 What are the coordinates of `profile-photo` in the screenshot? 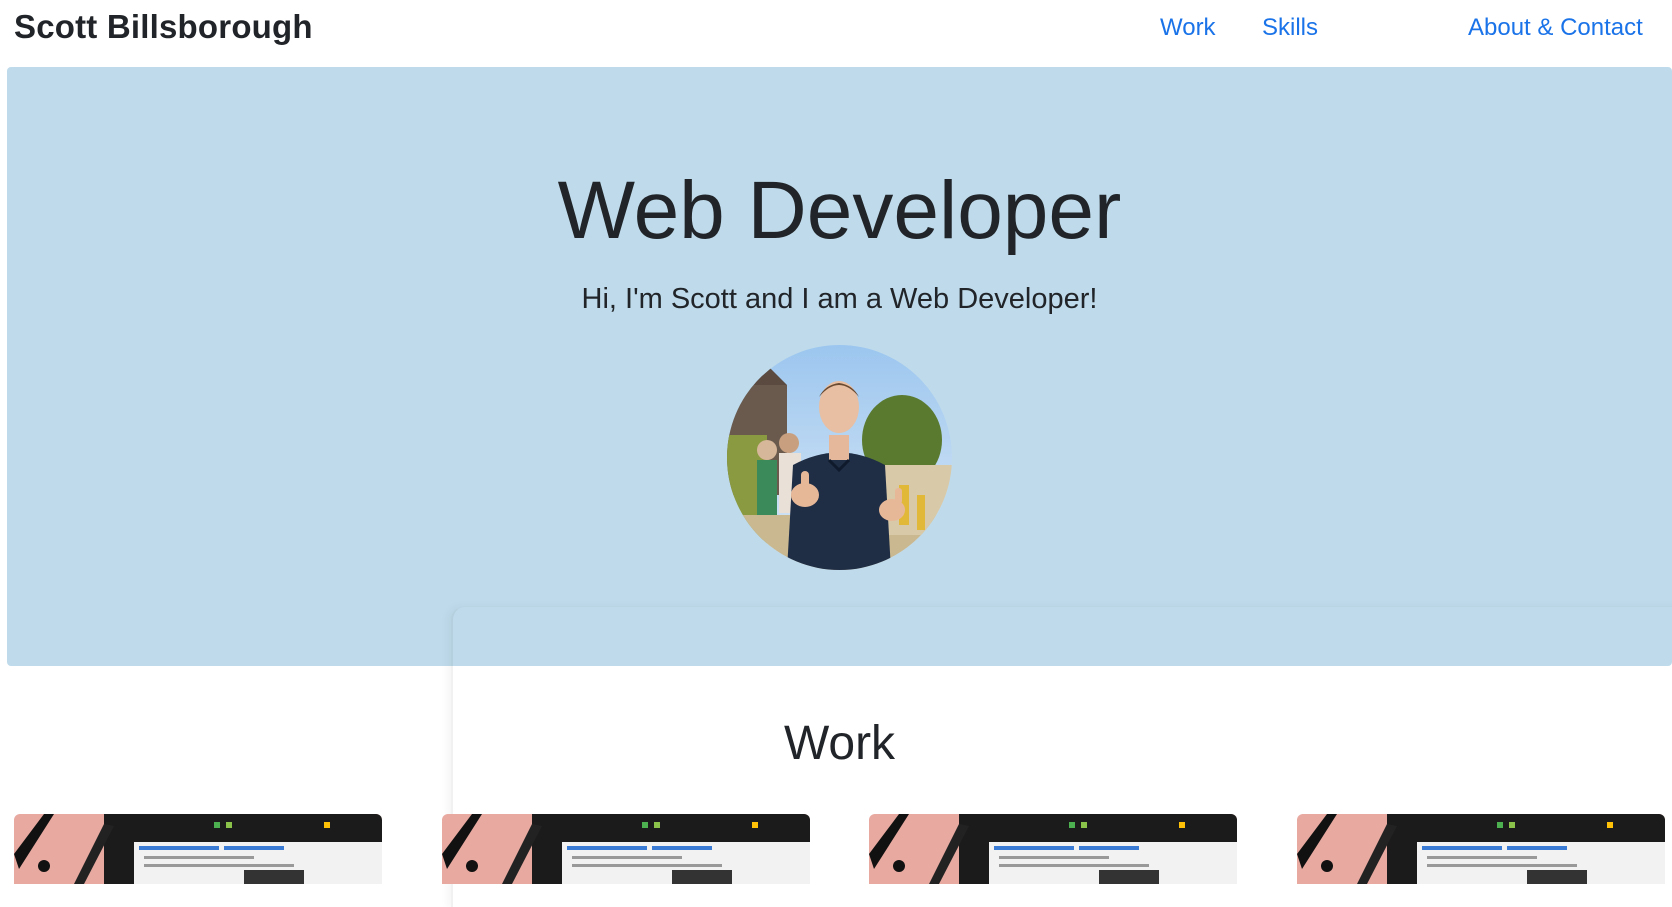 It's located at (839, 457).